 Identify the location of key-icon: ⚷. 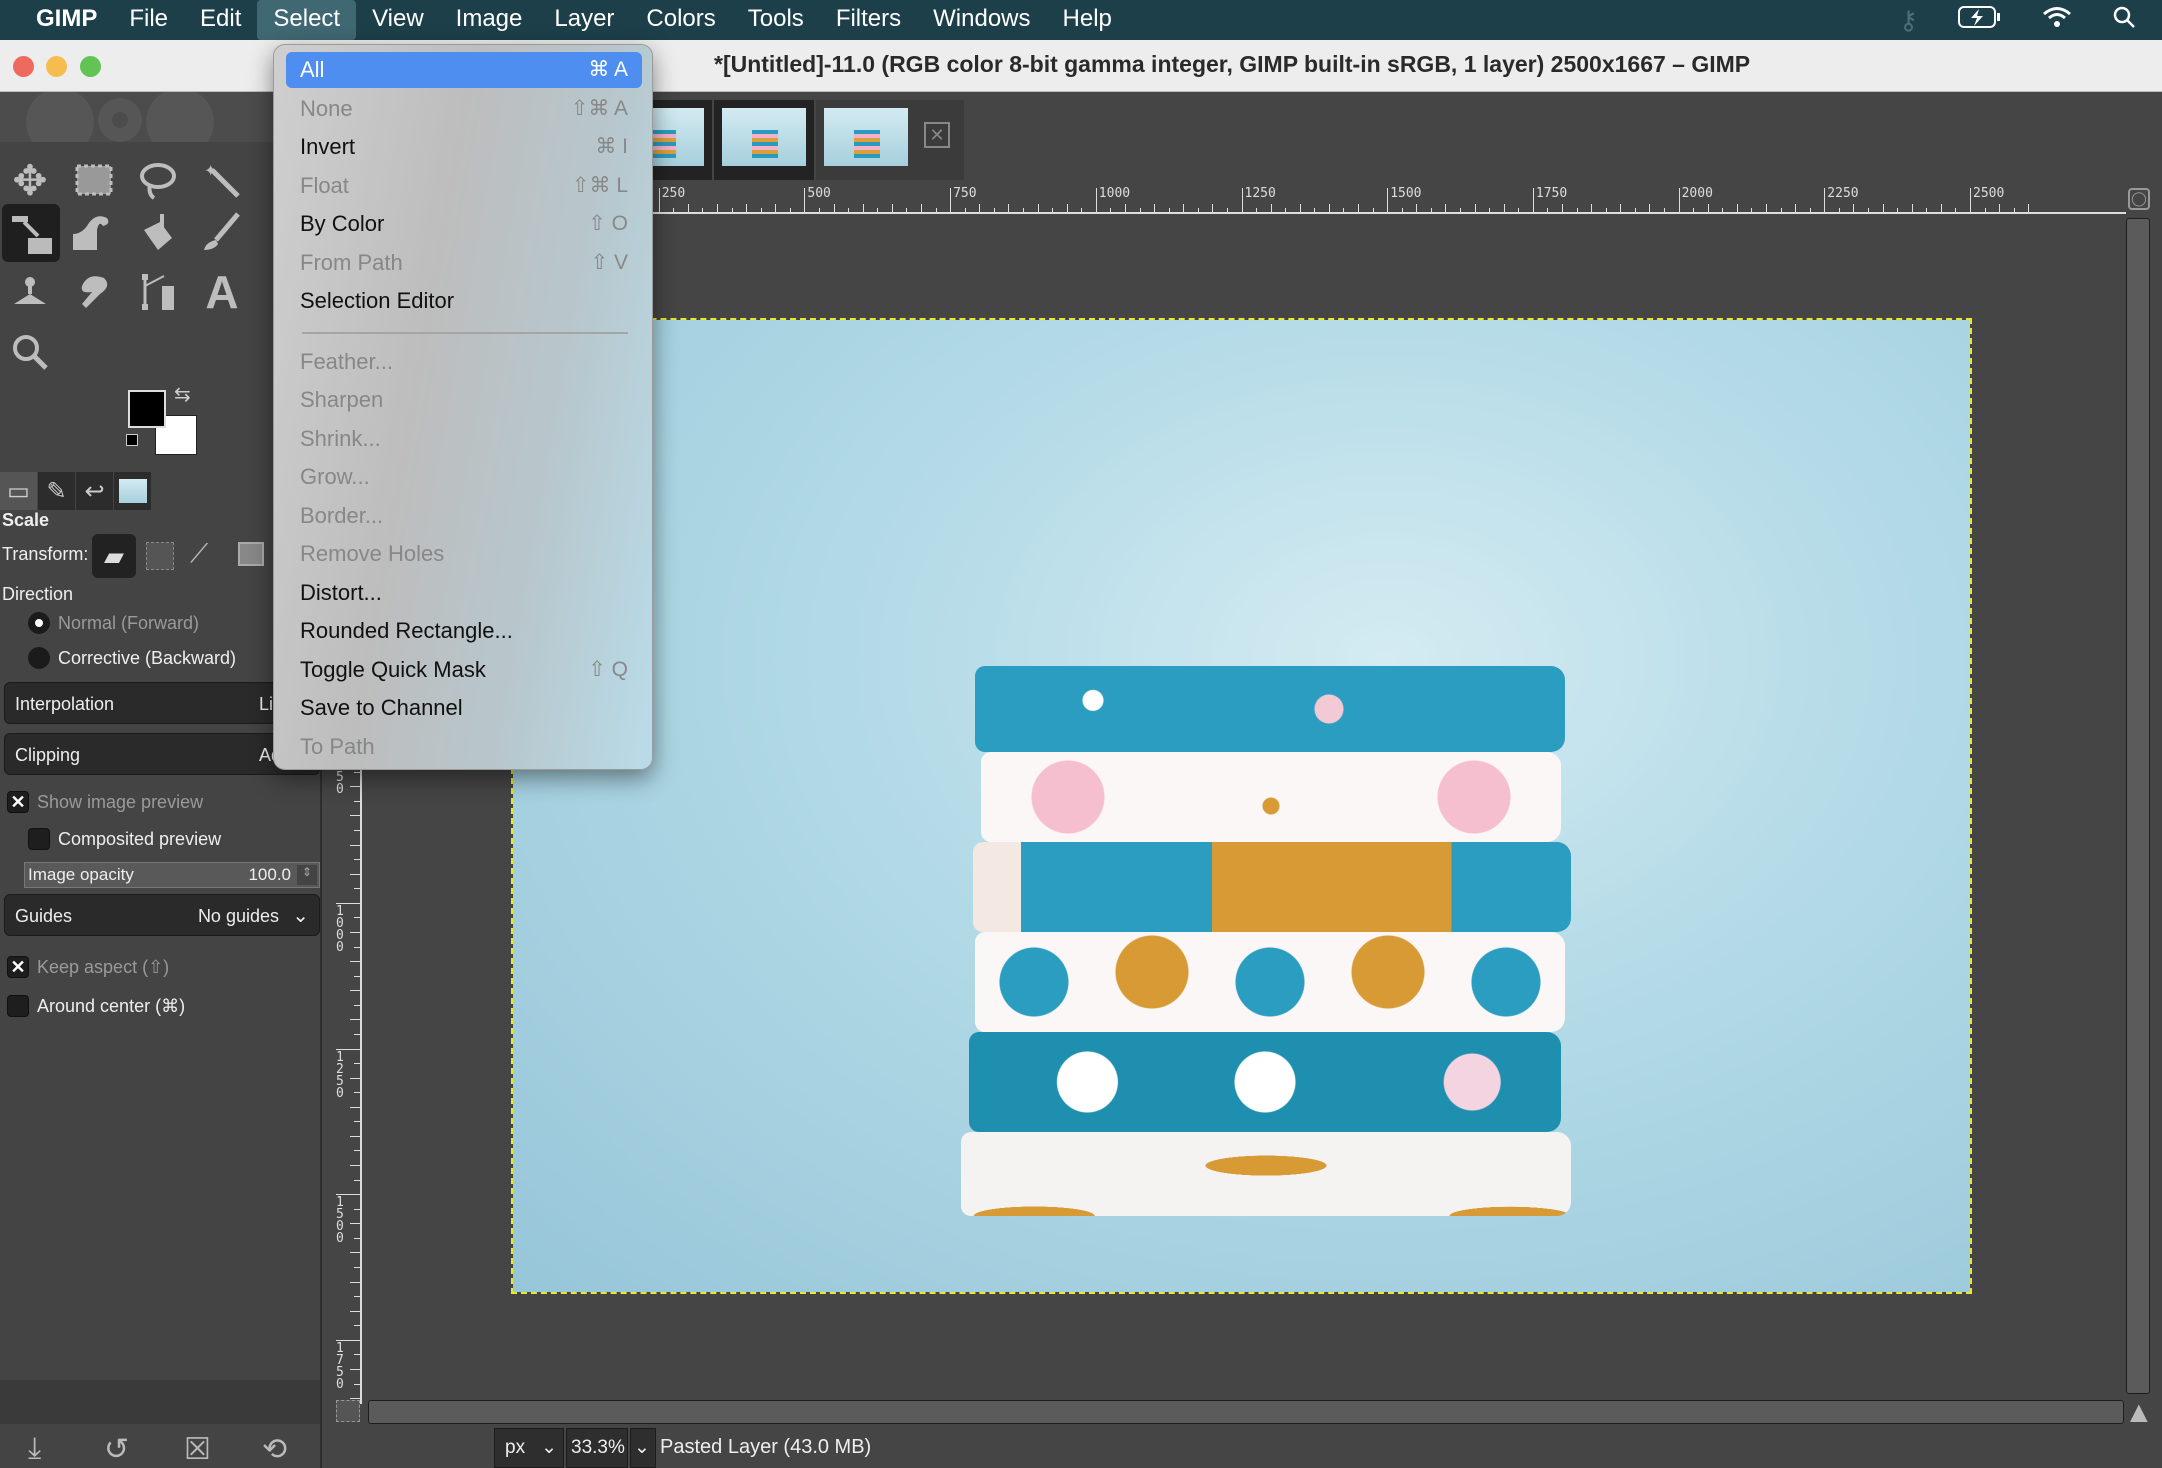
(1908, 20).